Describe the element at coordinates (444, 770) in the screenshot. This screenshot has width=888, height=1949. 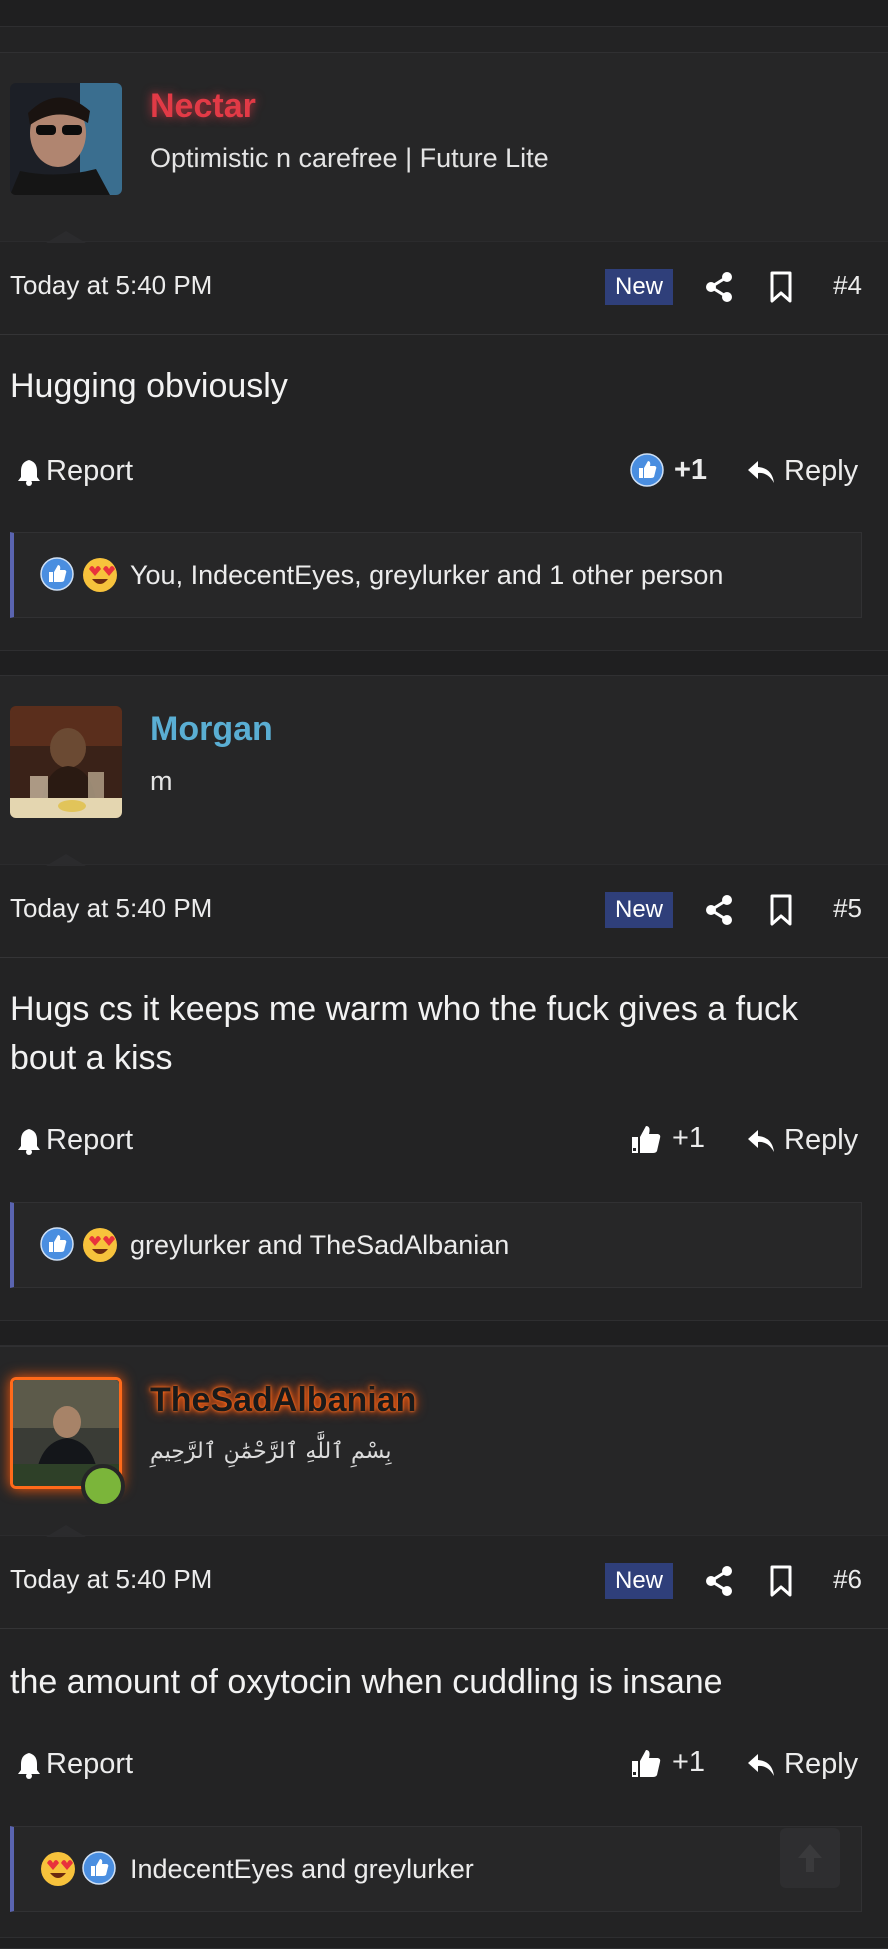
I see `post-header: Morgan m` at that location.